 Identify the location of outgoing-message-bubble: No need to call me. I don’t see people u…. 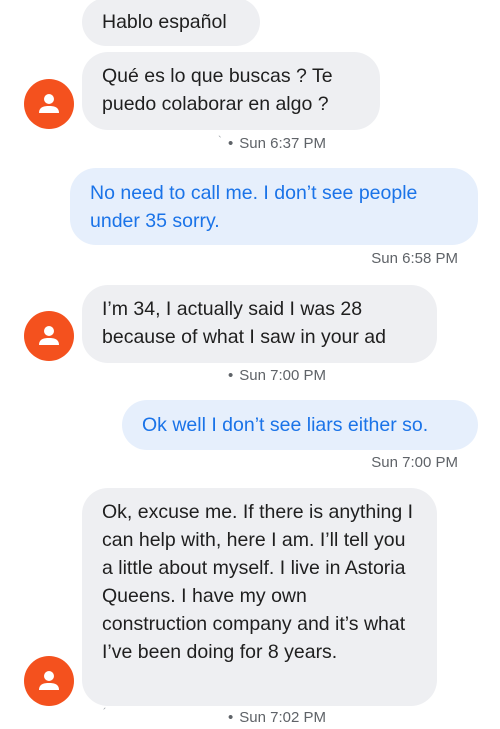
(274, 206).